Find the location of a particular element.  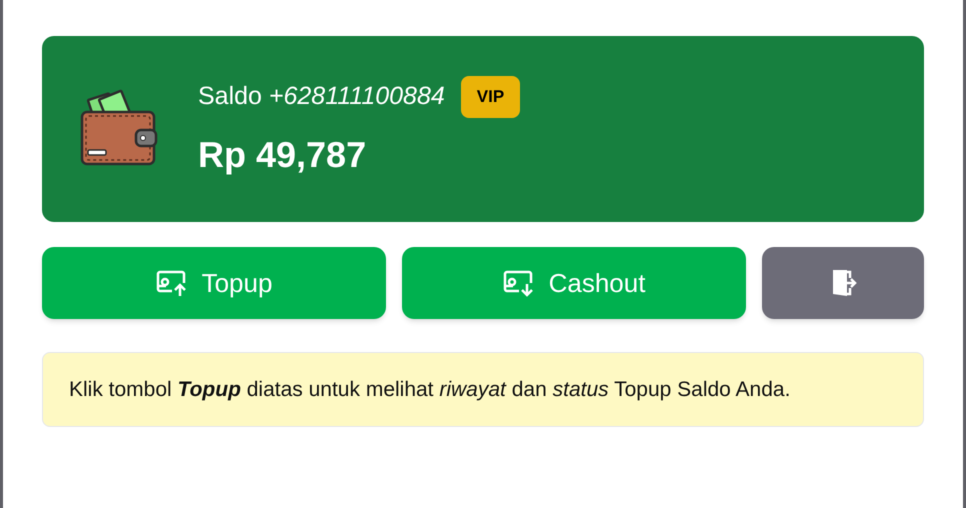

notice-text: Klik tombol Topup diatas untuk melihat riwayat dan status Topup Saldo Anda. is located at coordinates (429, 389).